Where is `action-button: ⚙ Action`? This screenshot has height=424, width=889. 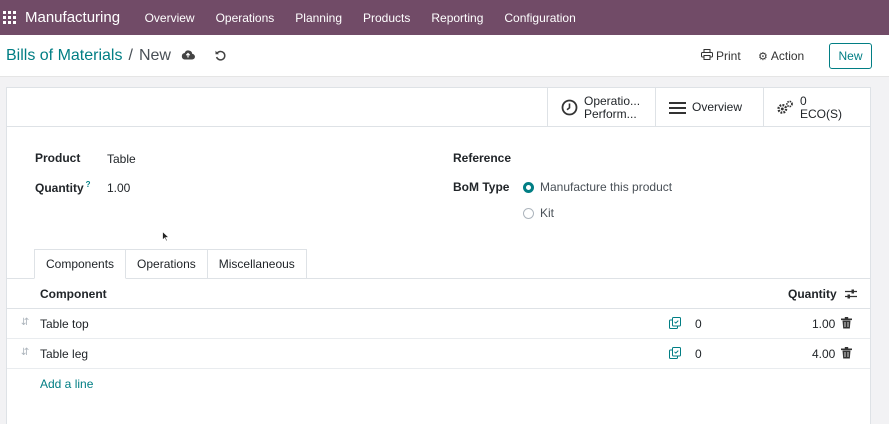
action-button: ⚙ Action is located at coordinates (781, 56).